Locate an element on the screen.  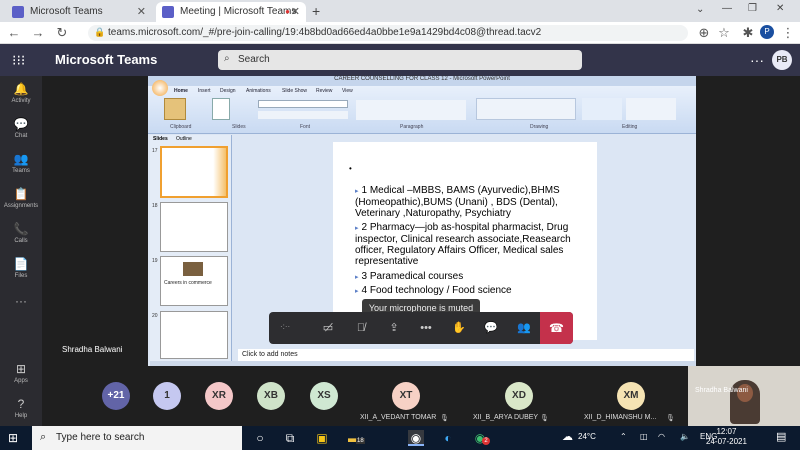
participant-avatar: 1 is located at coordinates (167, 396).